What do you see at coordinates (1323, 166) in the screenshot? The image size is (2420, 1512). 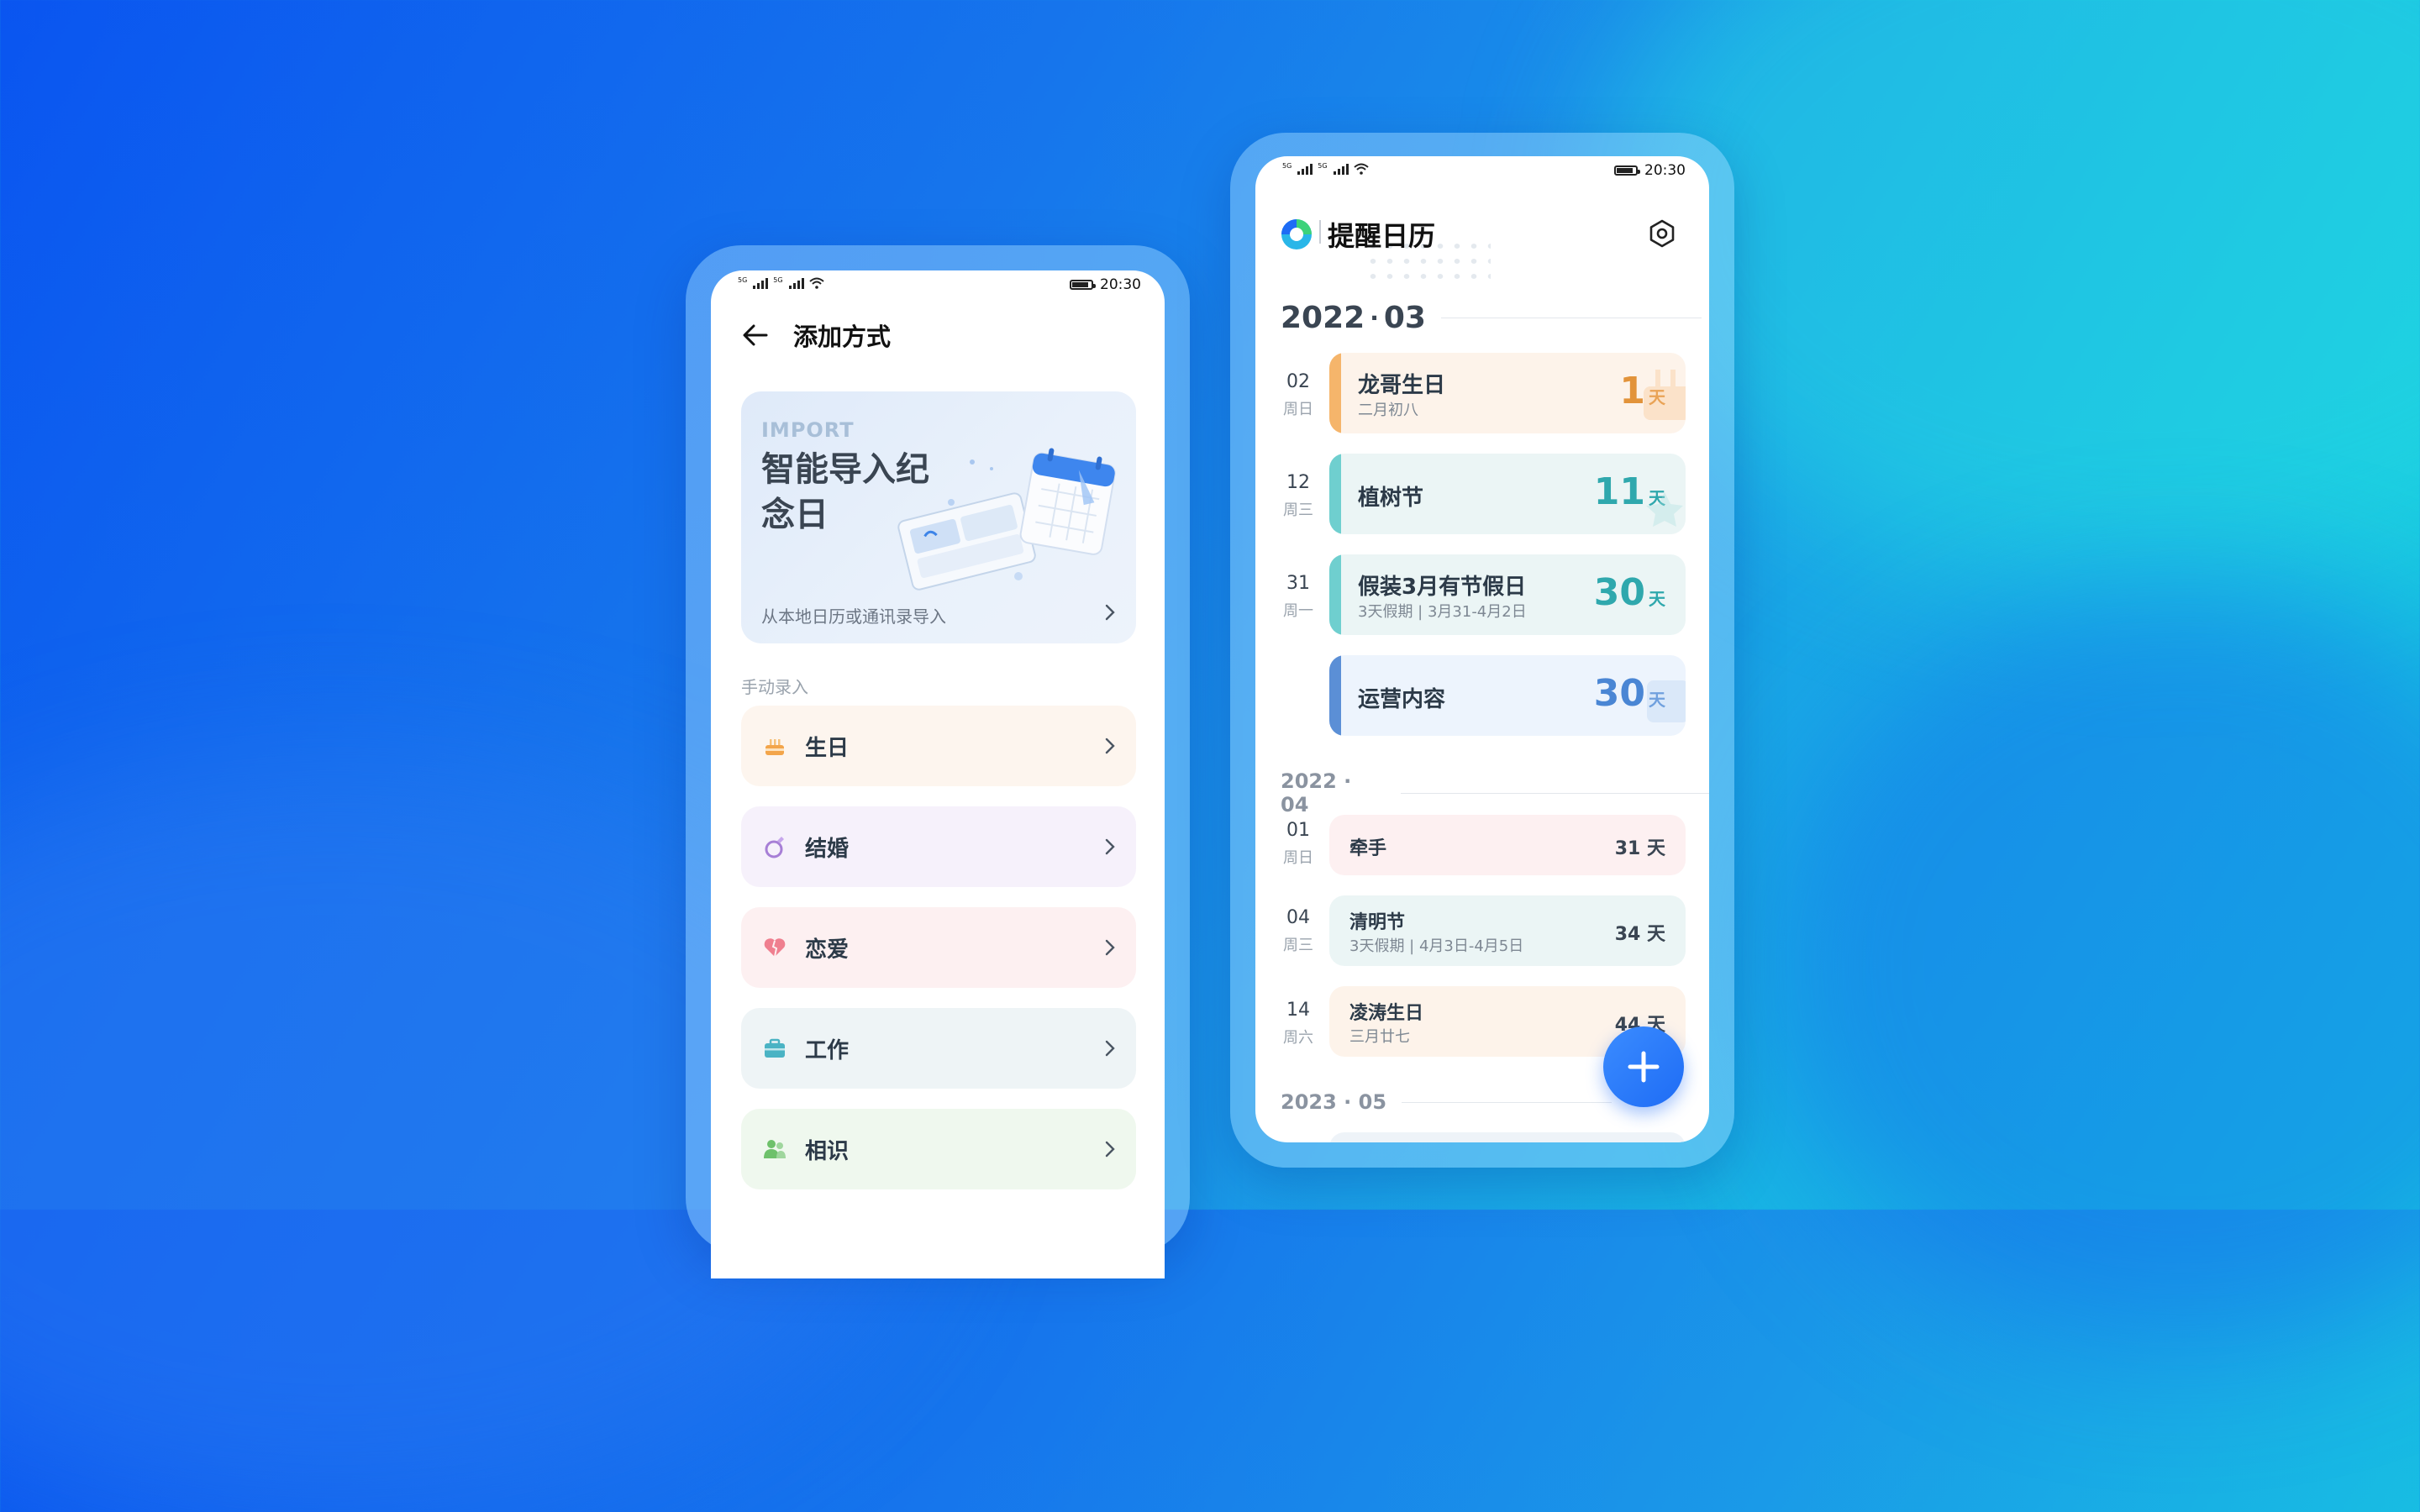 I see `network-type-2: 5G` at bounding box center [1323, 166].